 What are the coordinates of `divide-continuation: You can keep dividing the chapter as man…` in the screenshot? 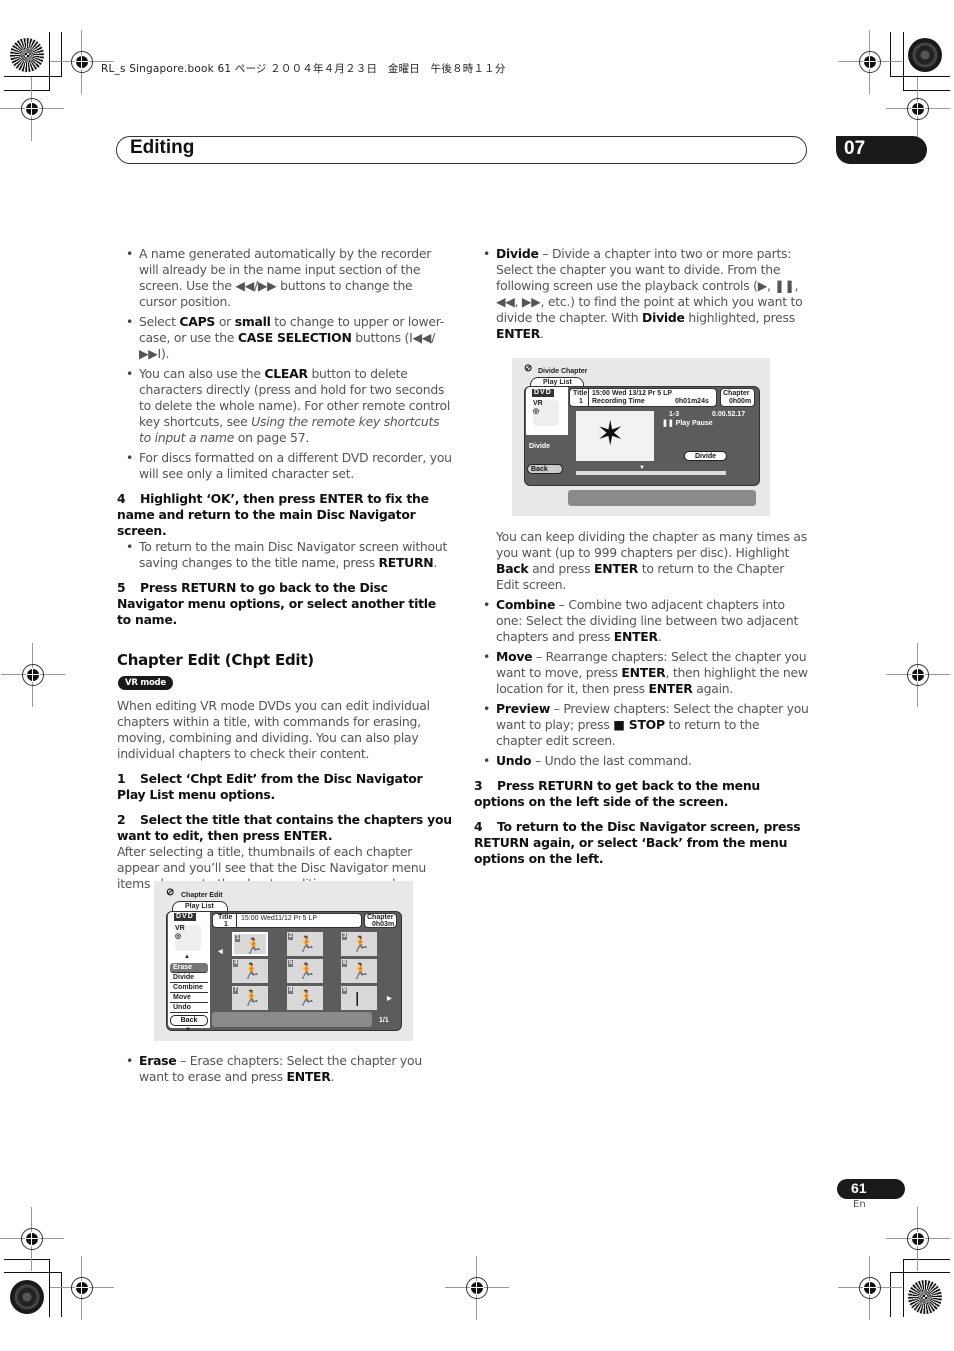 It's located at (651, 560).